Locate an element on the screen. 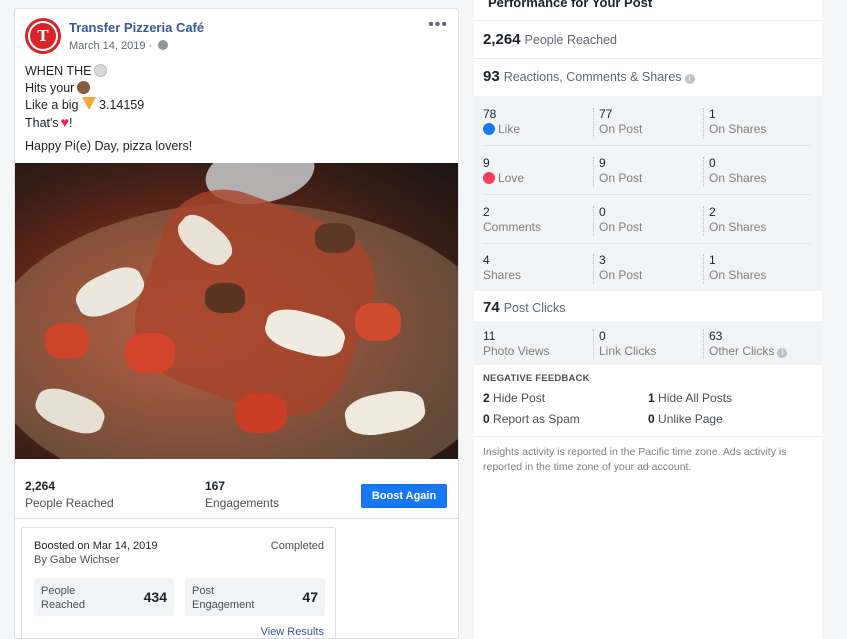  eye-emoji-icon is located at coordinates (84, 87).